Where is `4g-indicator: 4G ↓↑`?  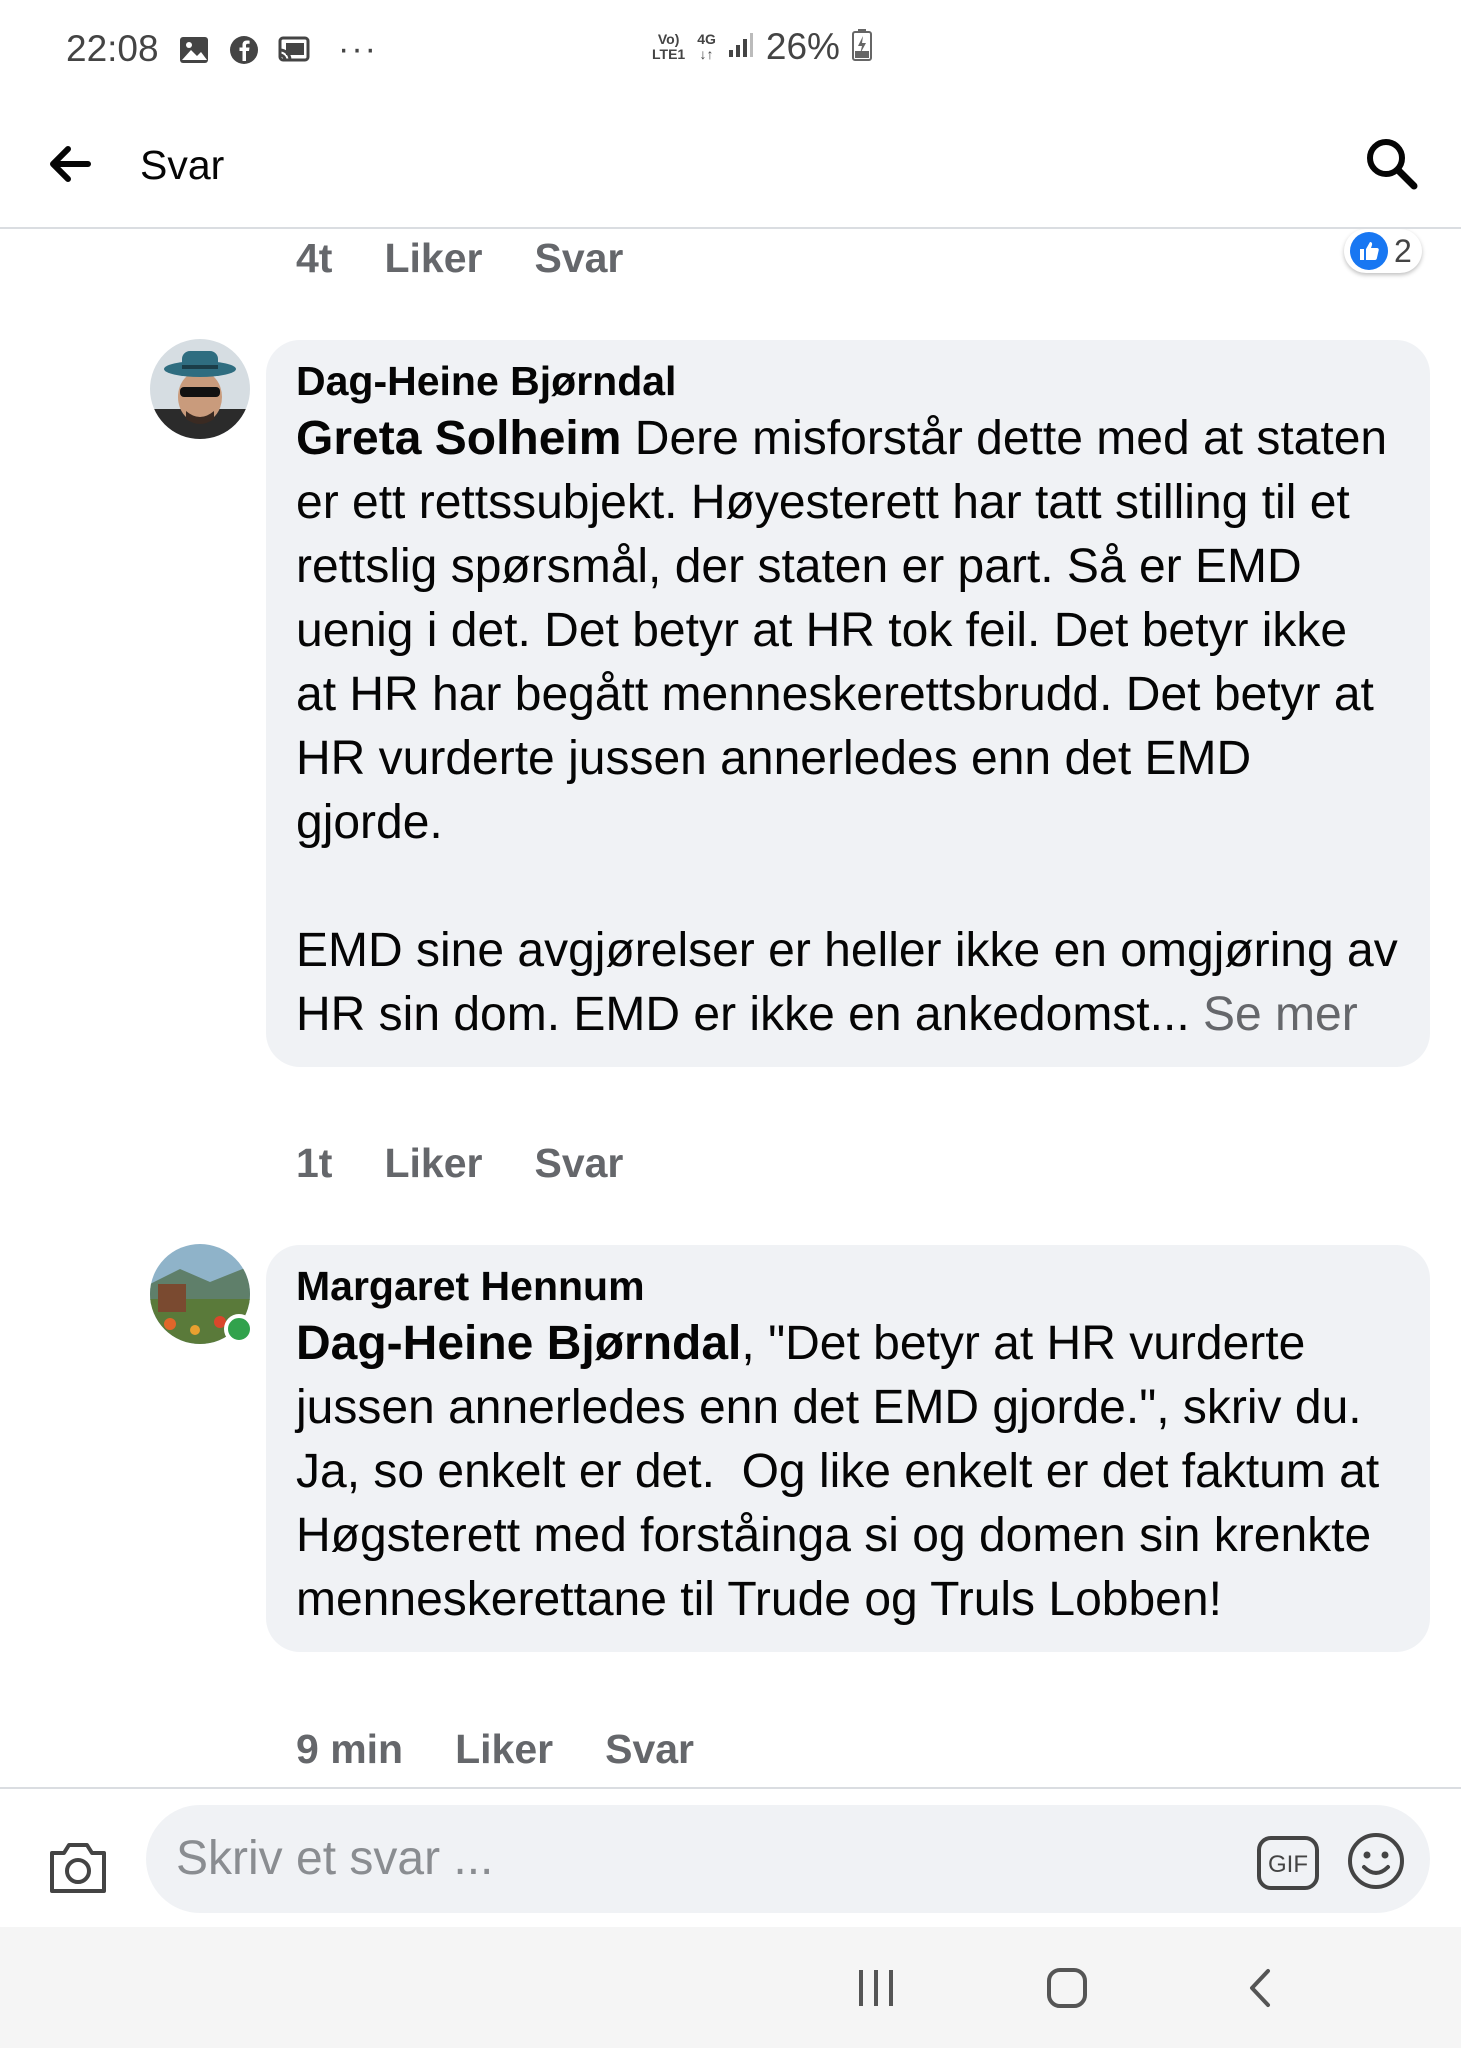 4g-indicator: 4G ↓↑ is located at coordinates (706, 46).